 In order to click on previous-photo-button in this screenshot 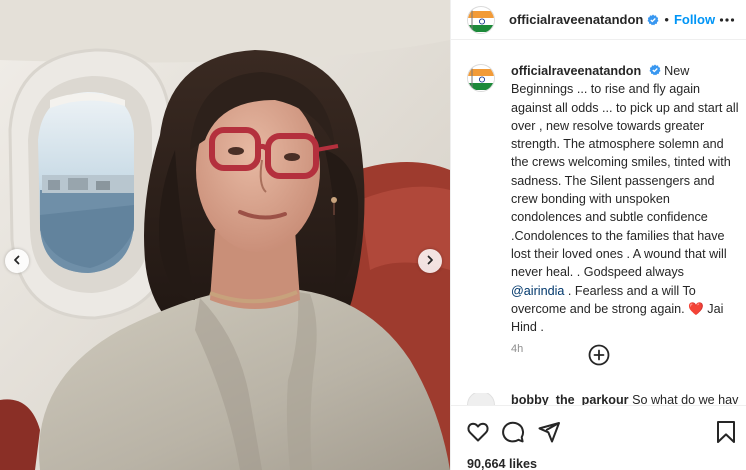, I will do `click(17, 261)`.